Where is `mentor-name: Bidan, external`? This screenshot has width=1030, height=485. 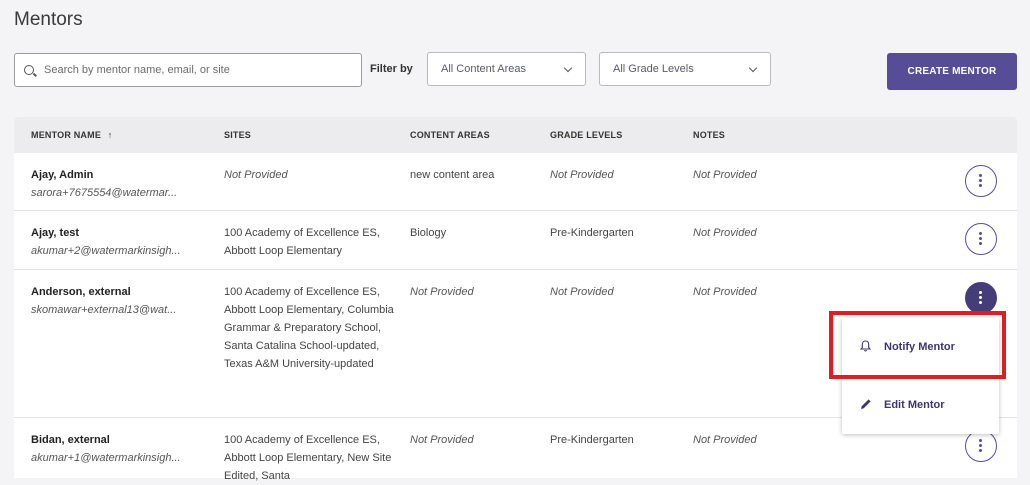 mentor-name: Bidan, external is located at coordinates (70, 440).